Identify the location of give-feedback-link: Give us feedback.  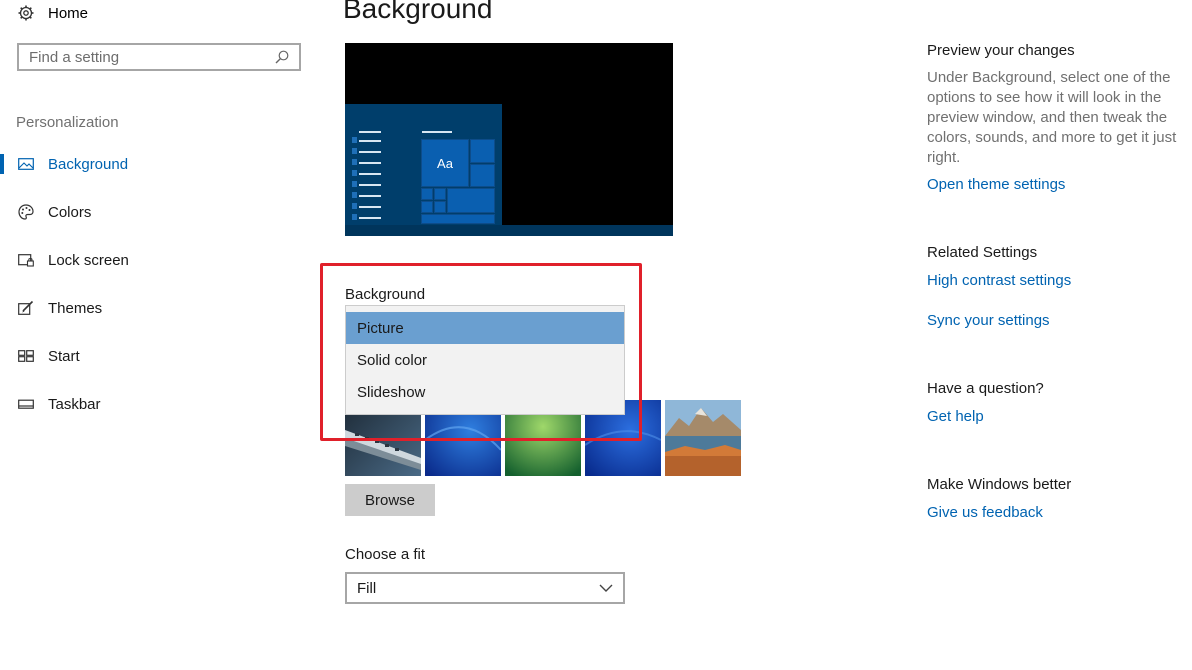
(985, 512).